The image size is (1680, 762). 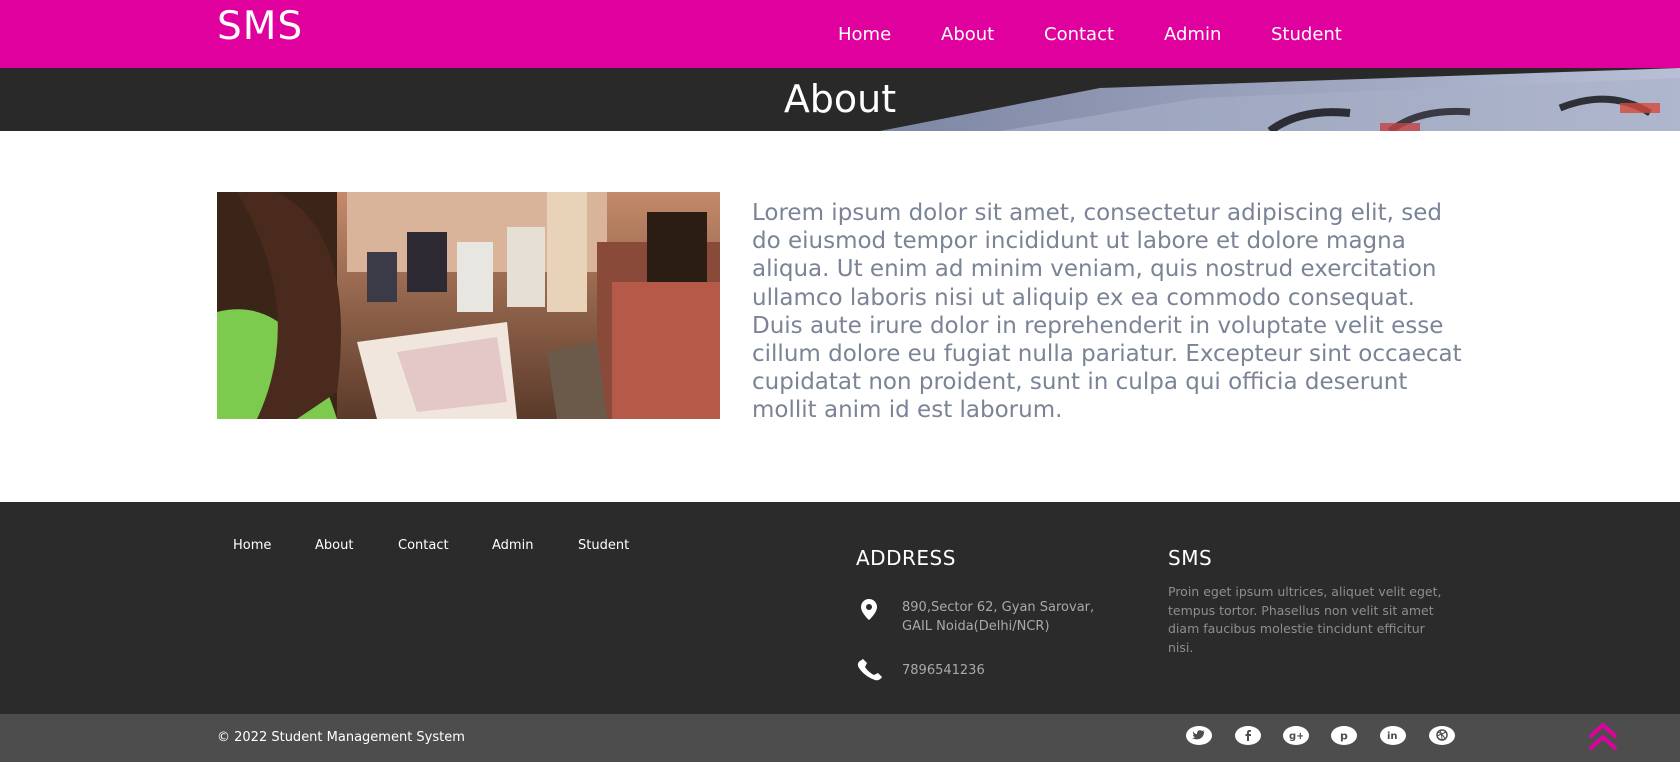 What do you see at coordinates (871, 611) in the screenshot?
I see `map-pin-icon` at bounding box center [871, 611].